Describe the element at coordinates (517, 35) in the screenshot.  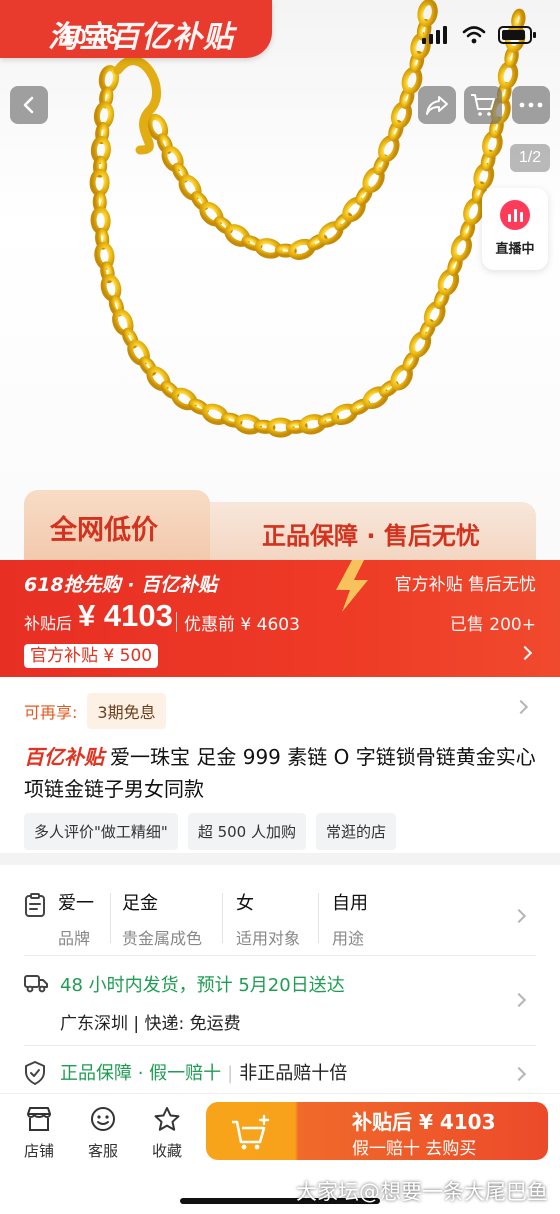
I see `battery-icon` at that location.